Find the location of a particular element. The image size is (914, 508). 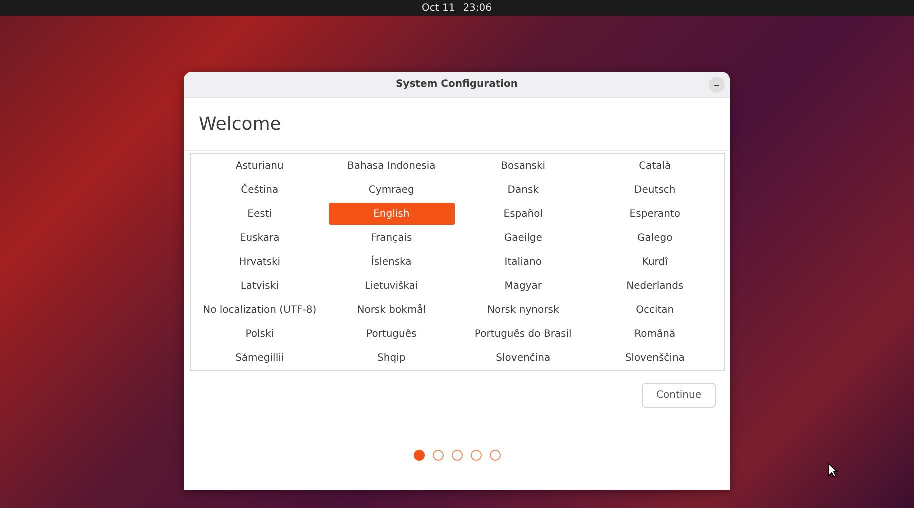

language-item: No localization (UTF-8) is located at coordinates (260, 310).